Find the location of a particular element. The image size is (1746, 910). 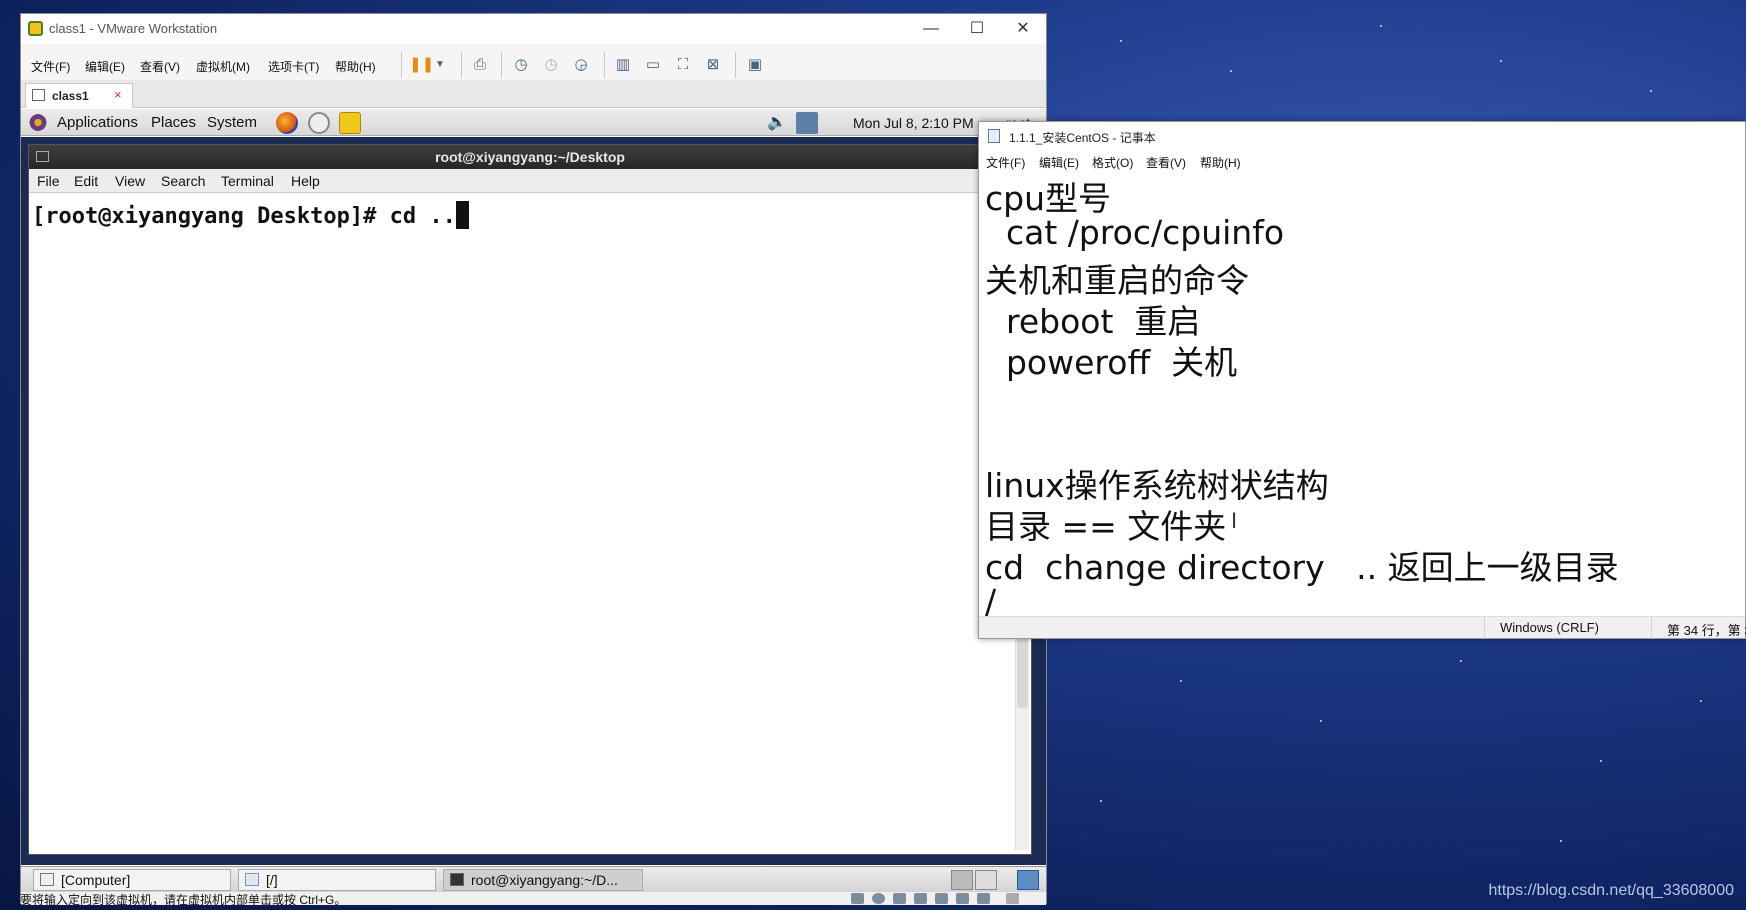

notepad-icon is located at coordinates (994, 136).